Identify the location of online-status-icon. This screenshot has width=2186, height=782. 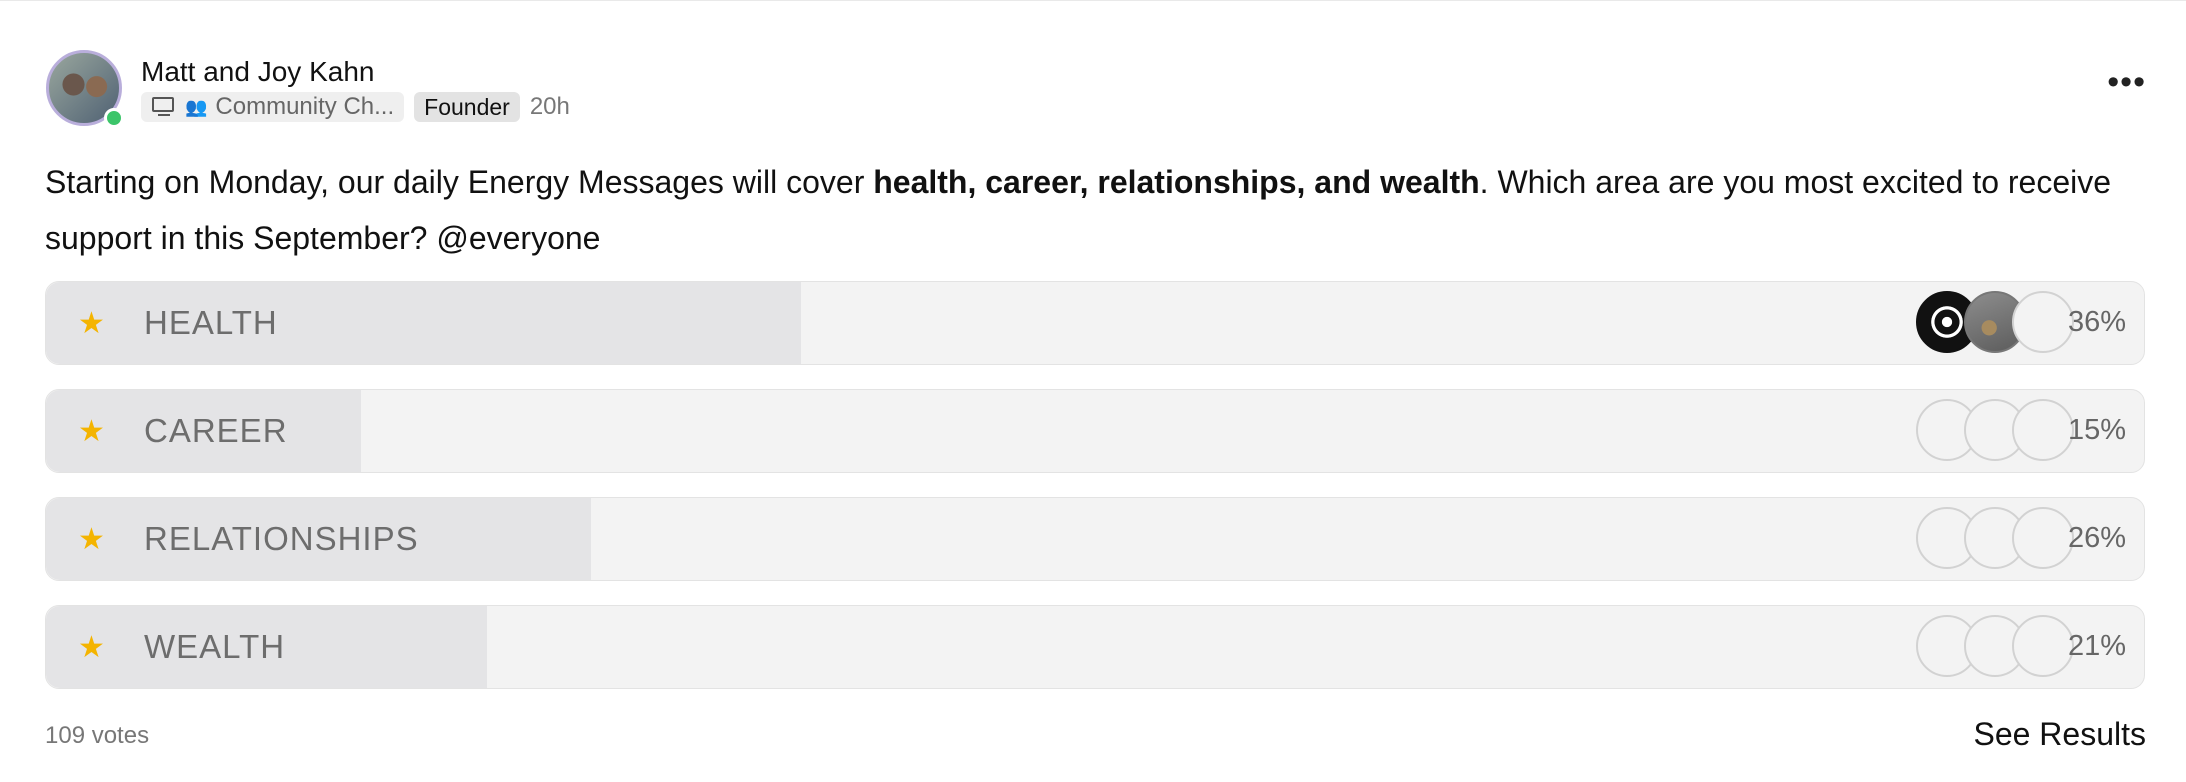
(114, 118).